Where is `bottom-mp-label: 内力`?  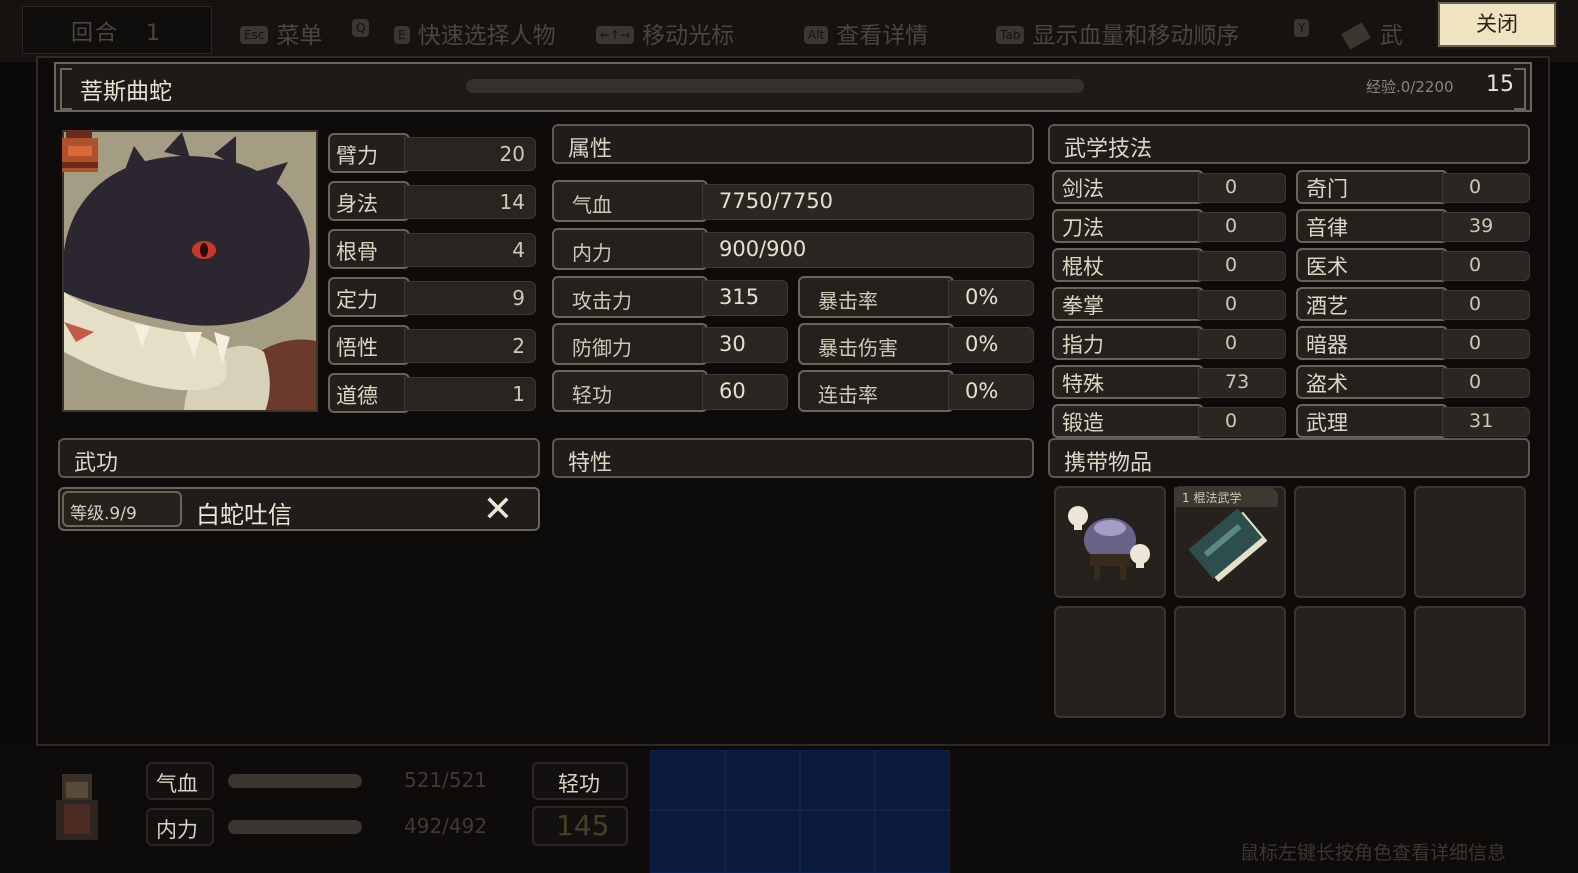
bottom-mp-label: 内力 is located at coordinates (180, 827).